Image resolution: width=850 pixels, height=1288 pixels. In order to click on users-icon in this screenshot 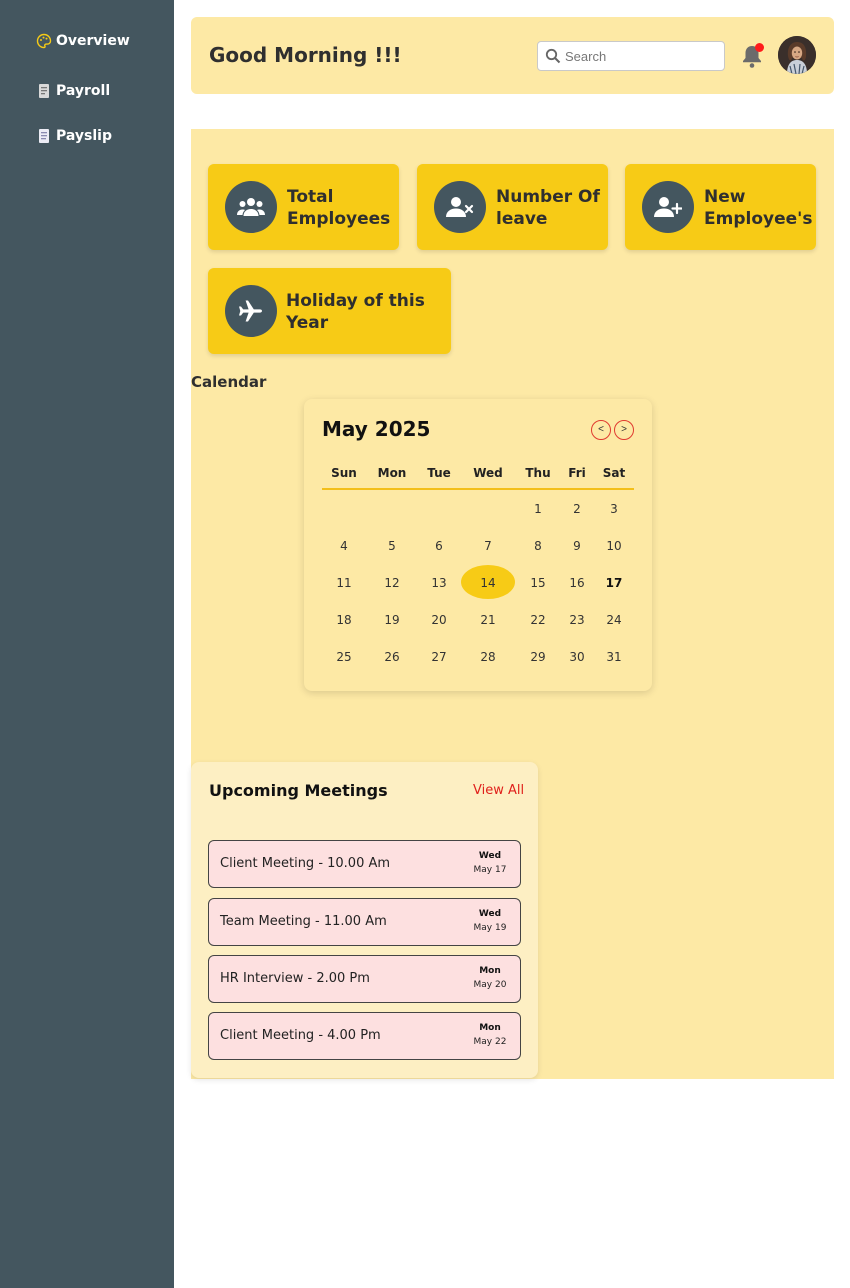, I will do `click(251, 207)`.